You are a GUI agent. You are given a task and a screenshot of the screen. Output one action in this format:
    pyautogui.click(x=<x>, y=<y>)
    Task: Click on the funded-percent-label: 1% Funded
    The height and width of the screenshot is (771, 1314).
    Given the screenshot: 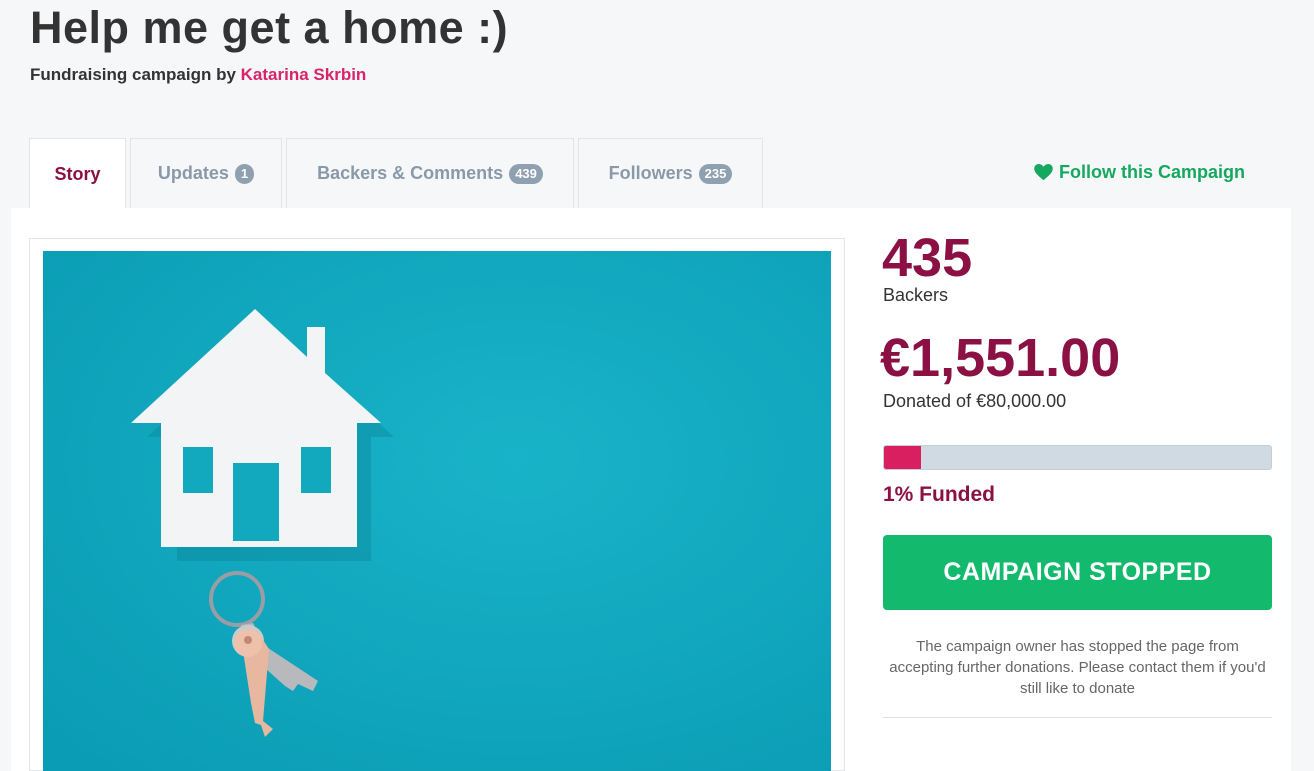 What is the action you would take?
    pyautogui.click(x=939, y=494)
    